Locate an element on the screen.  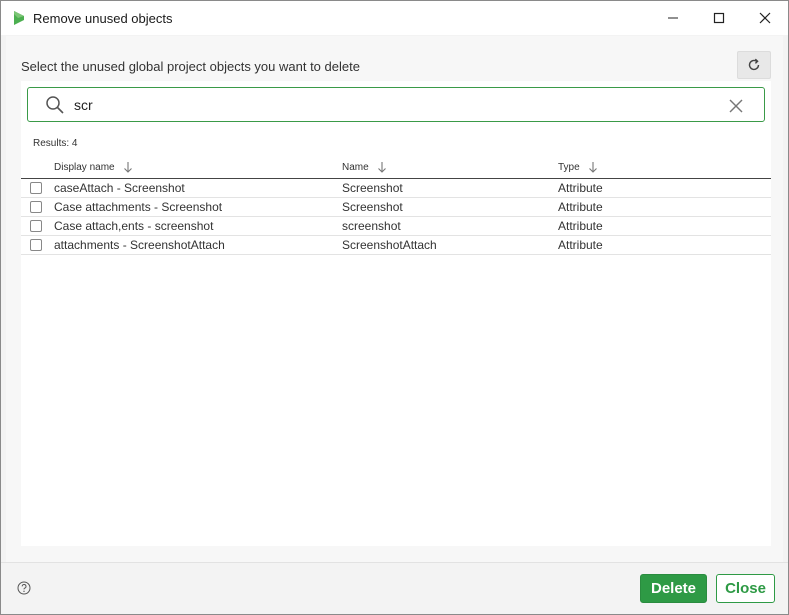
refresh-button is located at coordinates (754, 65).